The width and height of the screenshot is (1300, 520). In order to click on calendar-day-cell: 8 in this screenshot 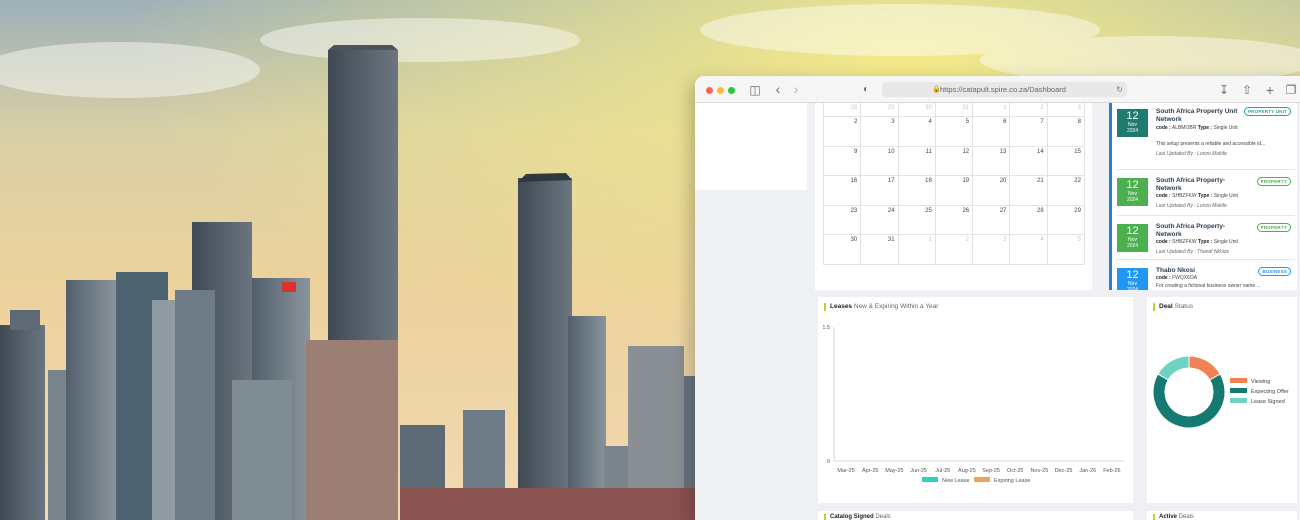, I will do `click(1066, 131)`.